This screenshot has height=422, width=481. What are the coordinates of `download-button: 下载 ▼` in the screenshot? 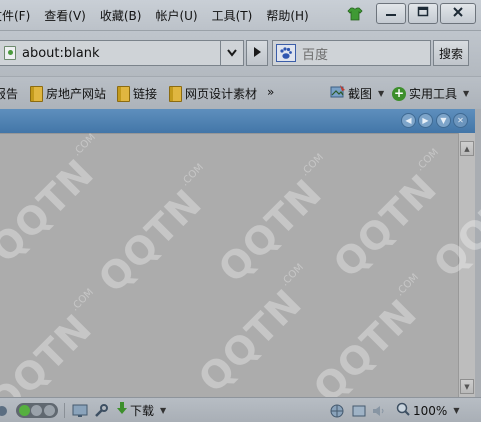 It's located at (141, 410).